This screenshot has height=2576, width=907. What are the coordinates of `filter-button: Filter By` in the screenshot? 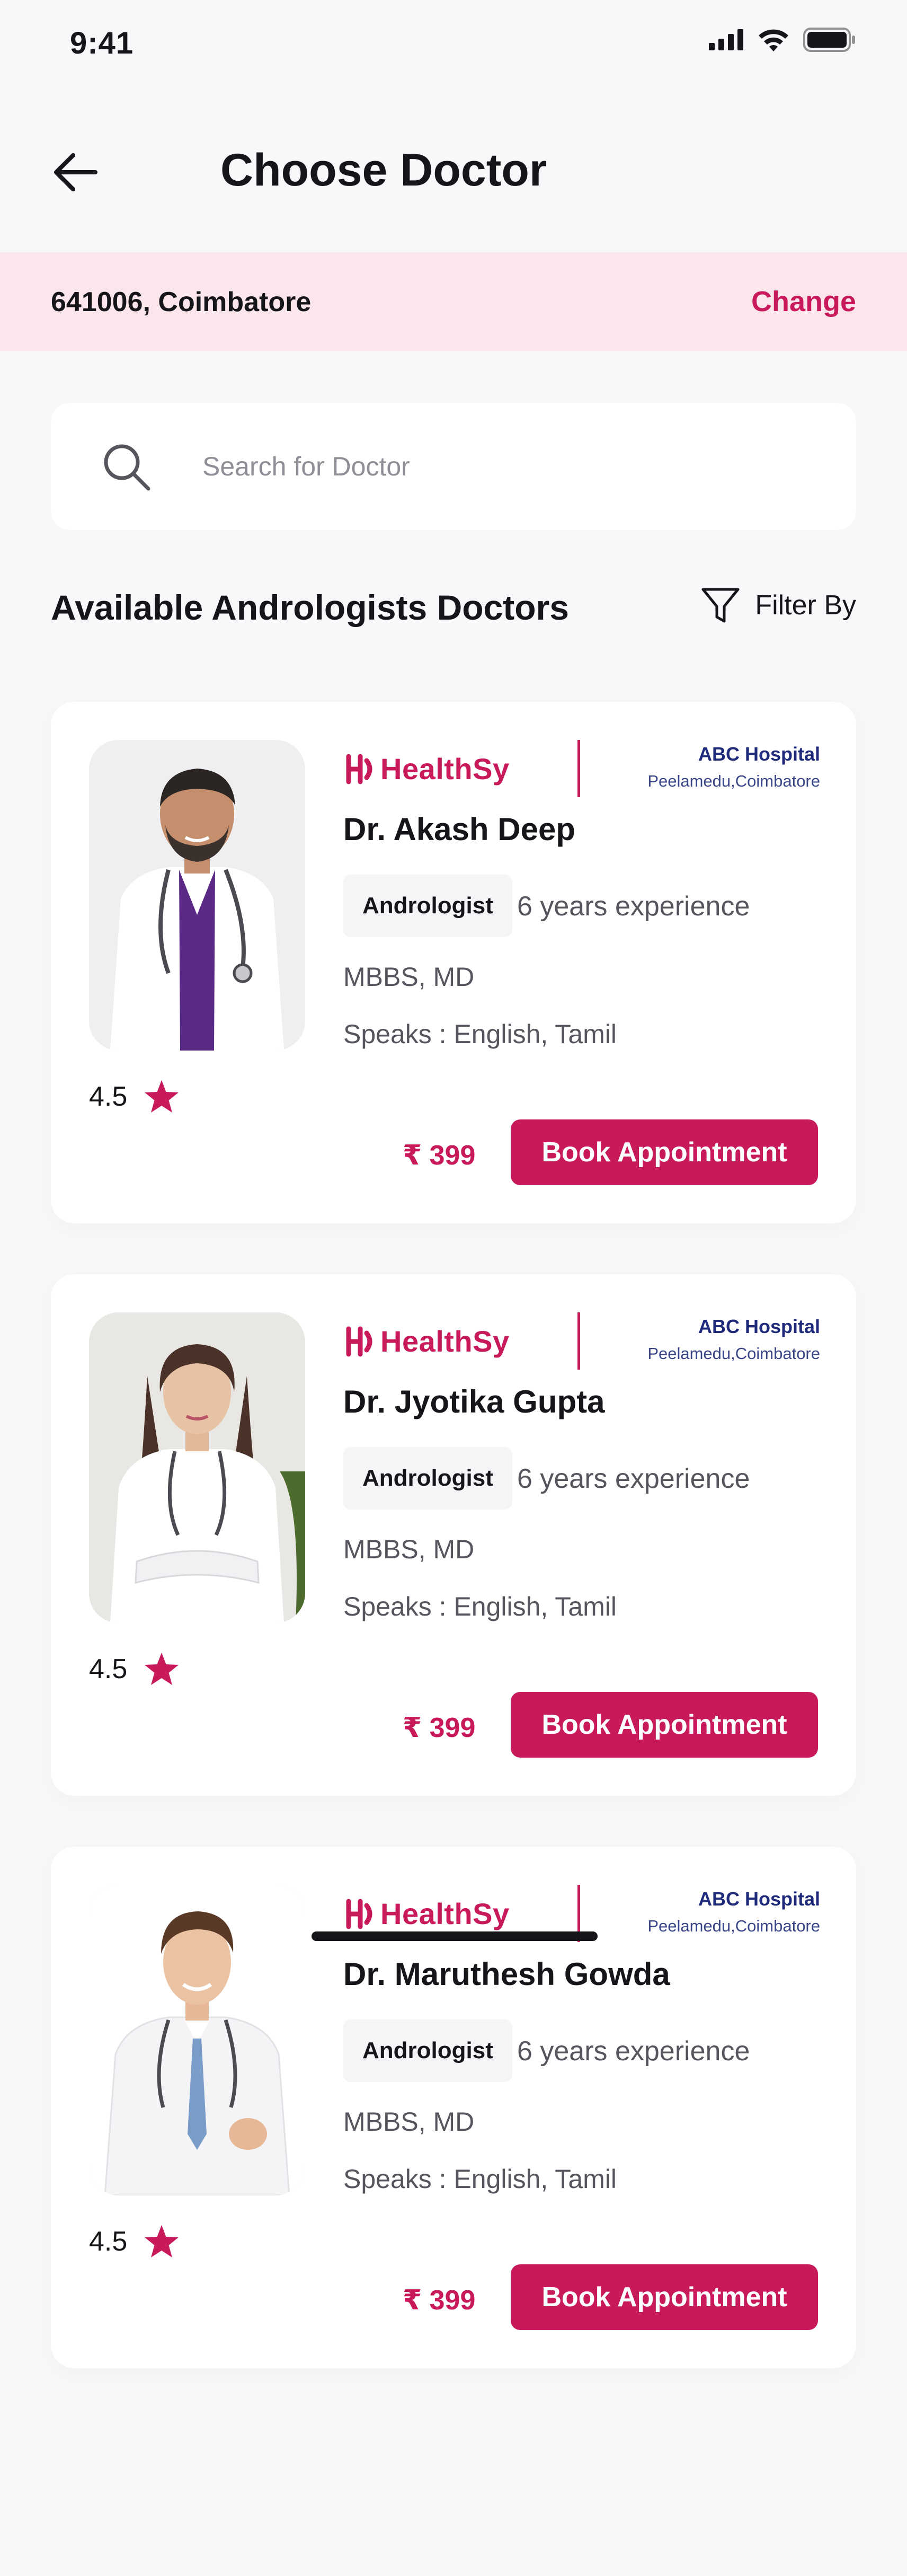 It's located at (778, 605).